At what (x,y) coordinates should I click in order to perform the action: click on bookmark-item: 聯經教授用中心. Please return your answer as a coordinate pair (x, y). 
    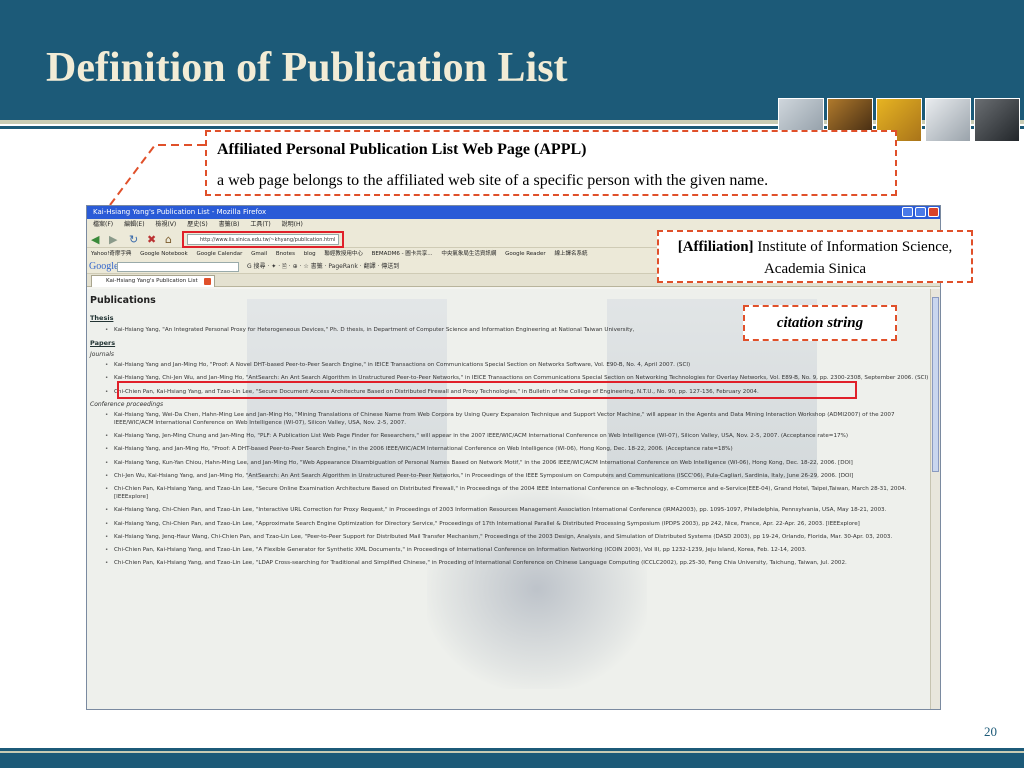
    Looking at the image, I should click on (343, 254).